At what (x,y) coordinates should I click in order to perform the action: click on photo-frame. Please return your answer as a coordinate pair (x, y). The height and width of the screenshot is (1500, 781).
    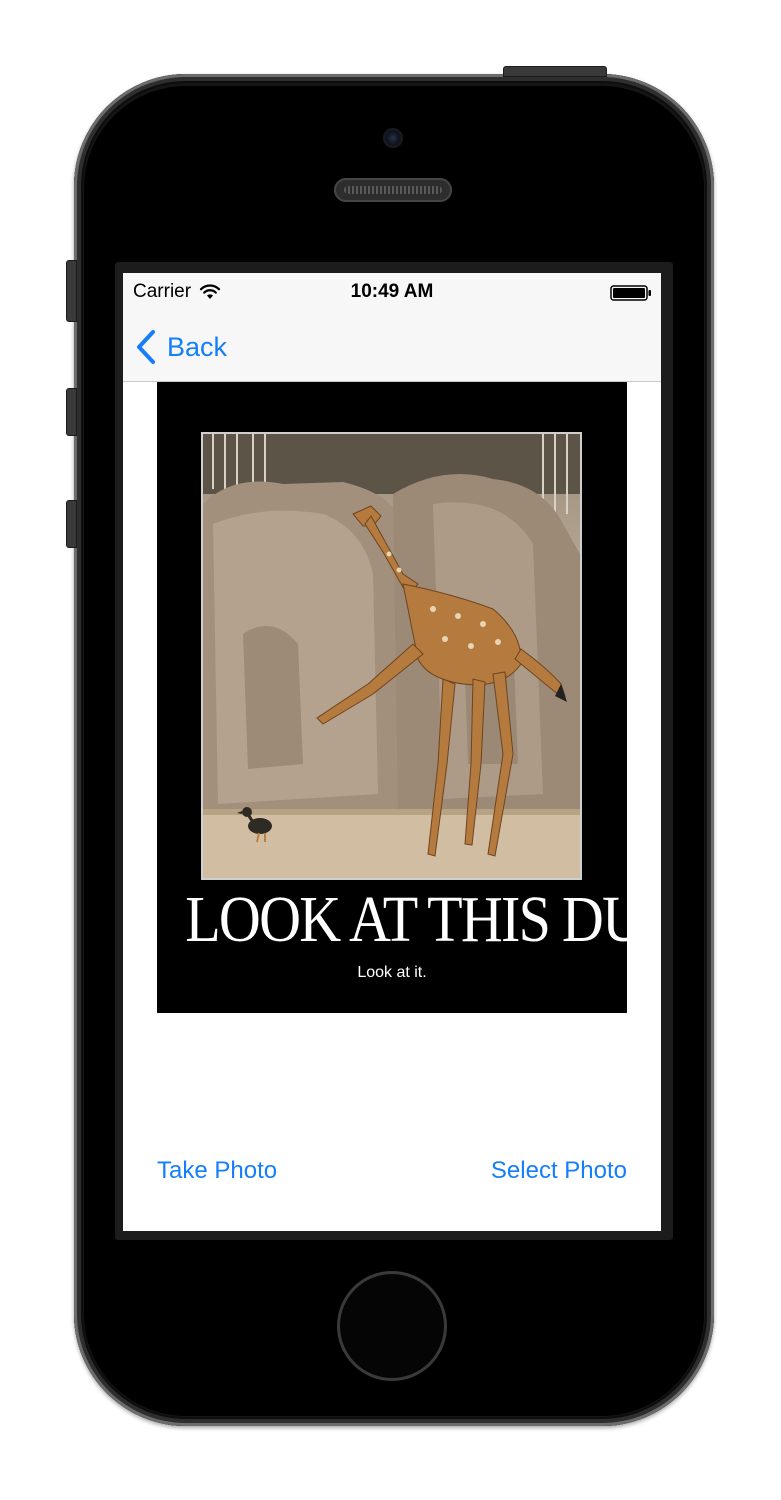
    Looking at the image, I should click on (391, 656).